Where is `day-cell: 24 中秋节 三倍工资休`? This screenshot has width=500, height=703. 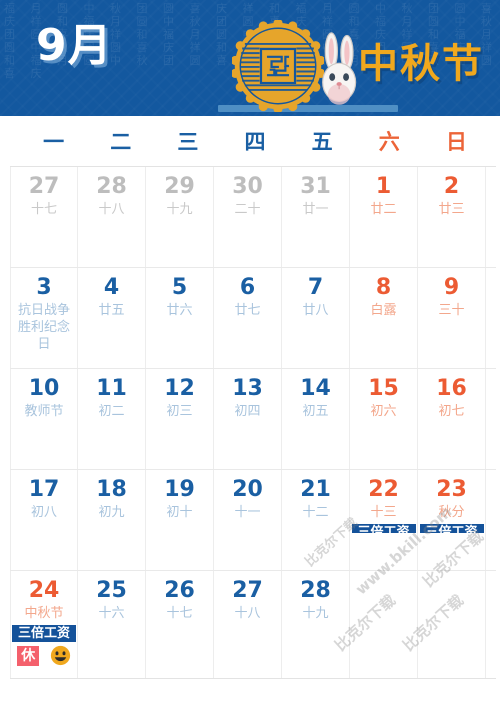 day-cell: 24 中秋节 三倍工资休 is located at coordinates (44, 624).